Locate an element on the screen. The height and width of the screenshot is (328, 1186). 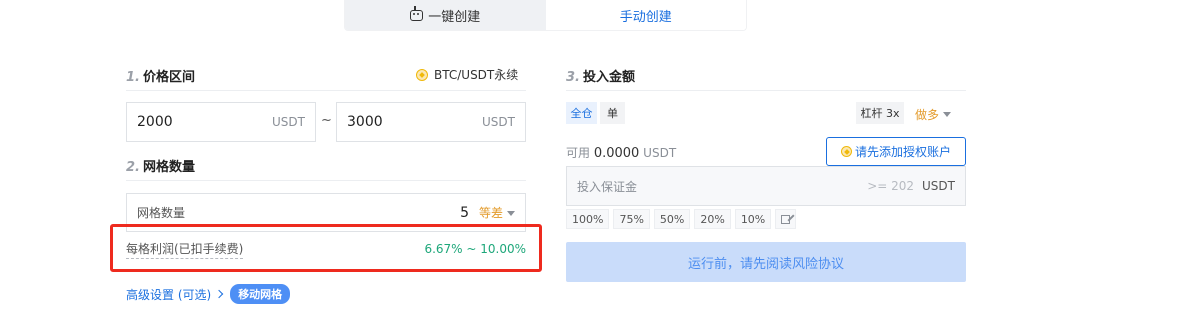
lower-price-unit: USDT is located at coordinates (288, 122).